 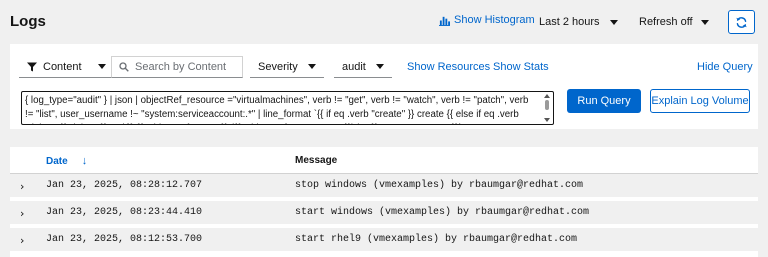 What do you see at coordinates (185, 67) in the screenshot?
I see `search-input` at bounding box center [185, 67].